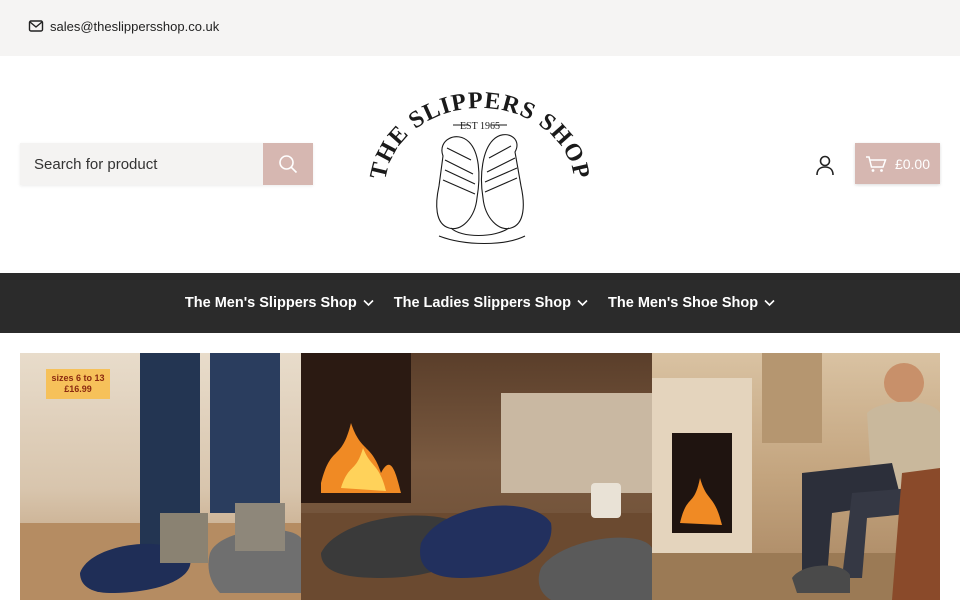 The height and width of the screenshot is (600, 960). Describe the element at coordinates (796, 476) in the screenshot. I see `hero-image-man-by-fireplace` at that location.